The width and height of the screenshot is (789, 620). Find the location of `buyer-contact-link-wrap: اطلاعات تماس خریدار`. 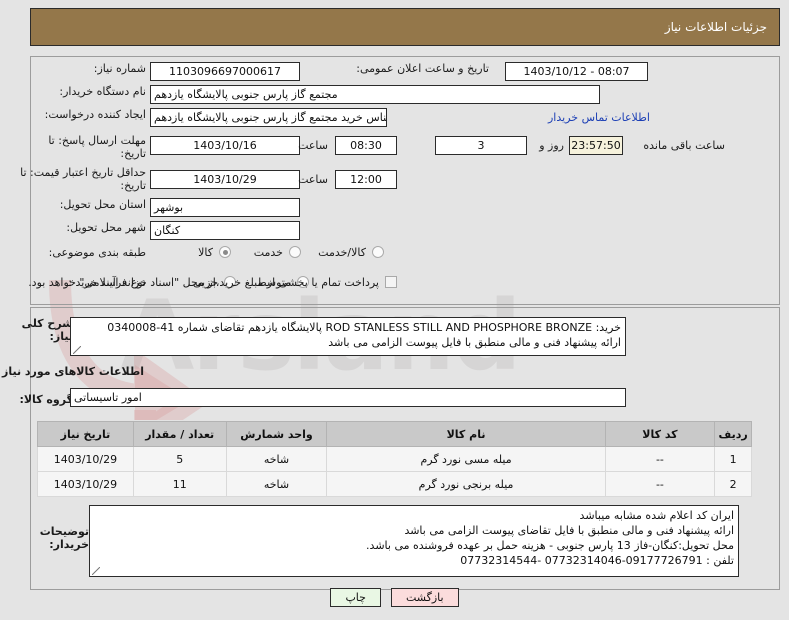

buyer-contact-link-wrap: اطلاعات تماس خریدار is located at coordinates (599, 117).